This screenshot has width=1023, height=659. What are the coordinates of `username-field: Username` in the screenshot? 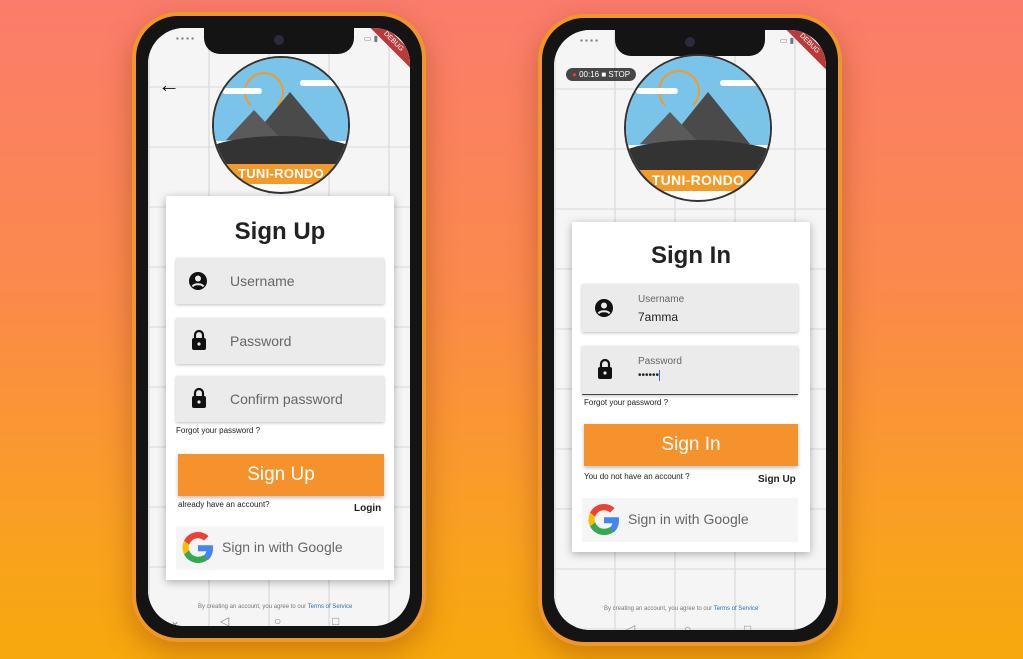 It's located at (280, 281).